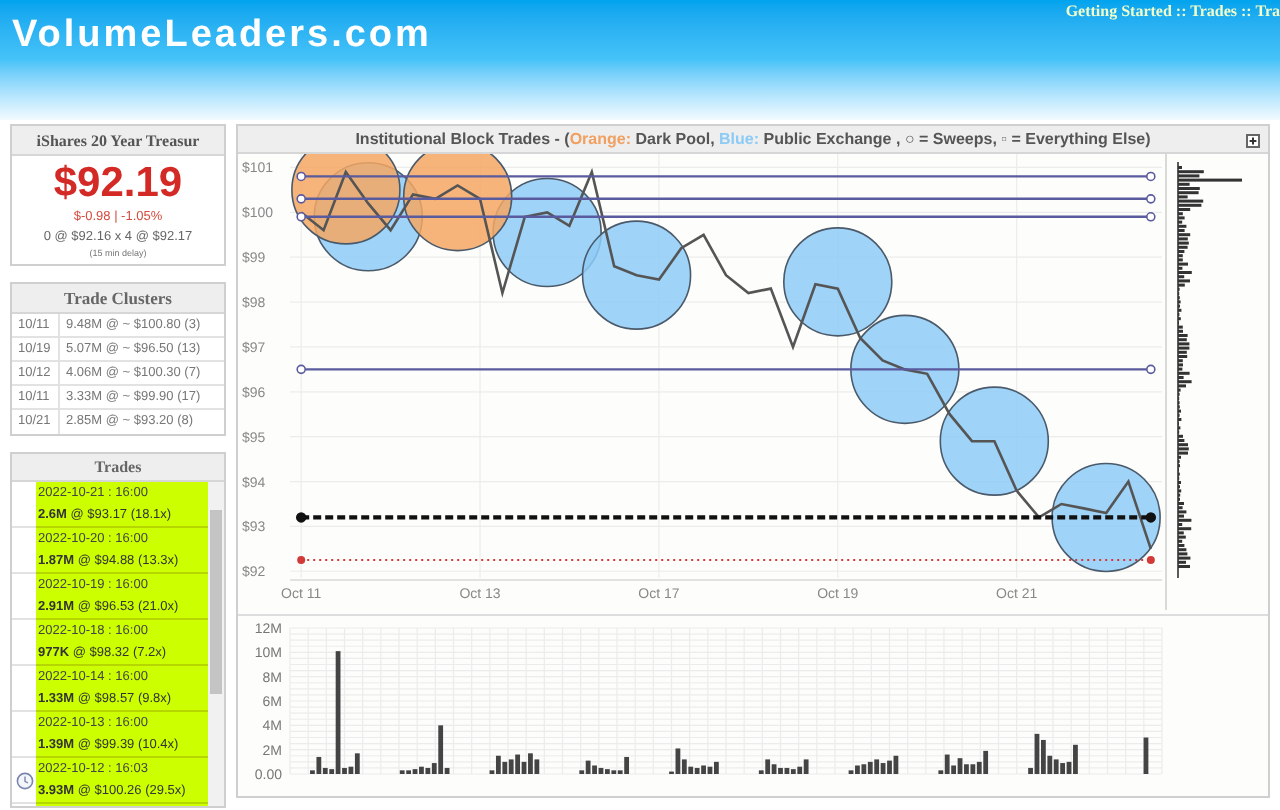 Image resolution: width=1280 pixels, height=810 pixels. Describe the element at coordinates (118, 184) in the screenshot. I see `price-text: $92.19` at that location.